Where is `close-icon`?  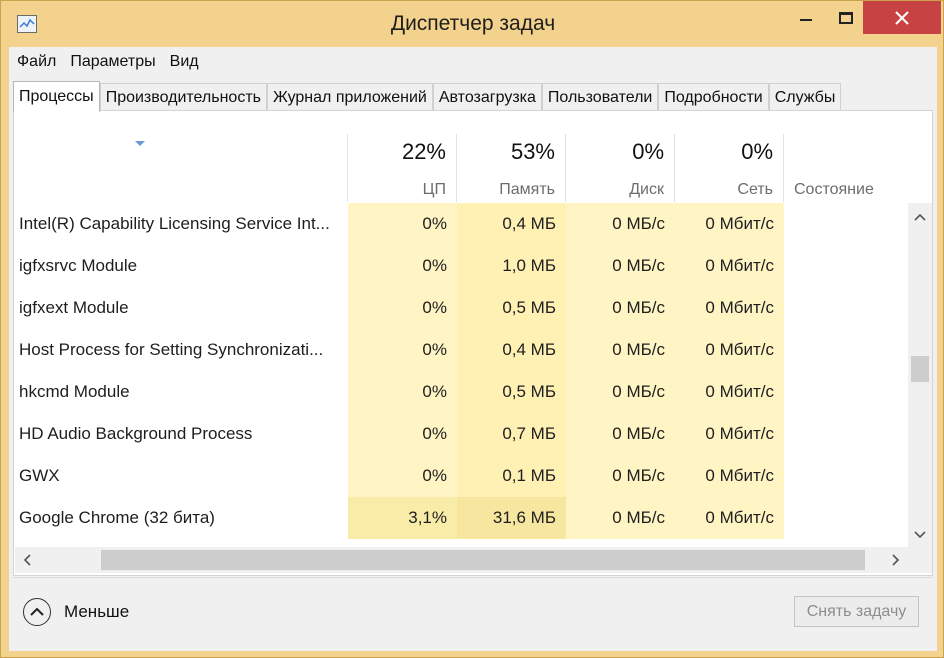 close-icon is located at coordinates (902, 17).